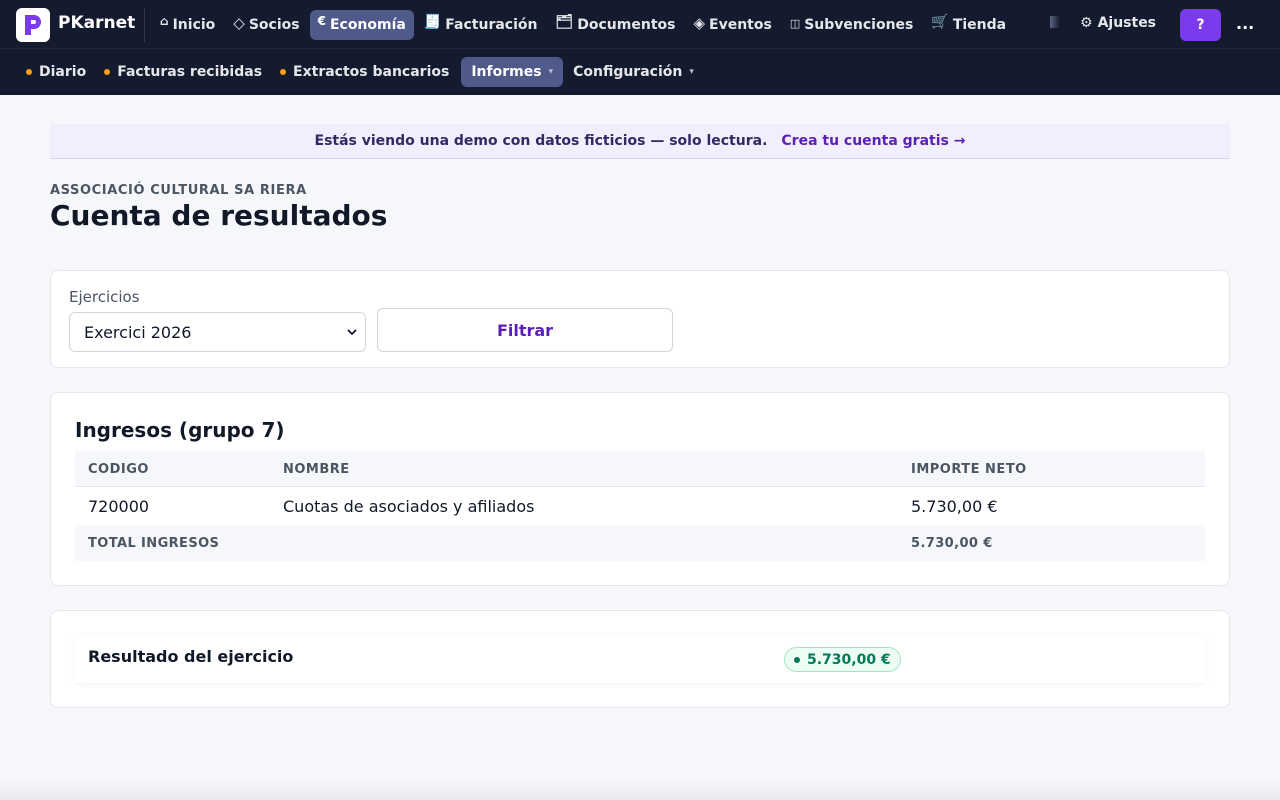 This screenshot has width=1280, height=800. I want to click on filter-button: Filtrar, so click(525, 330).